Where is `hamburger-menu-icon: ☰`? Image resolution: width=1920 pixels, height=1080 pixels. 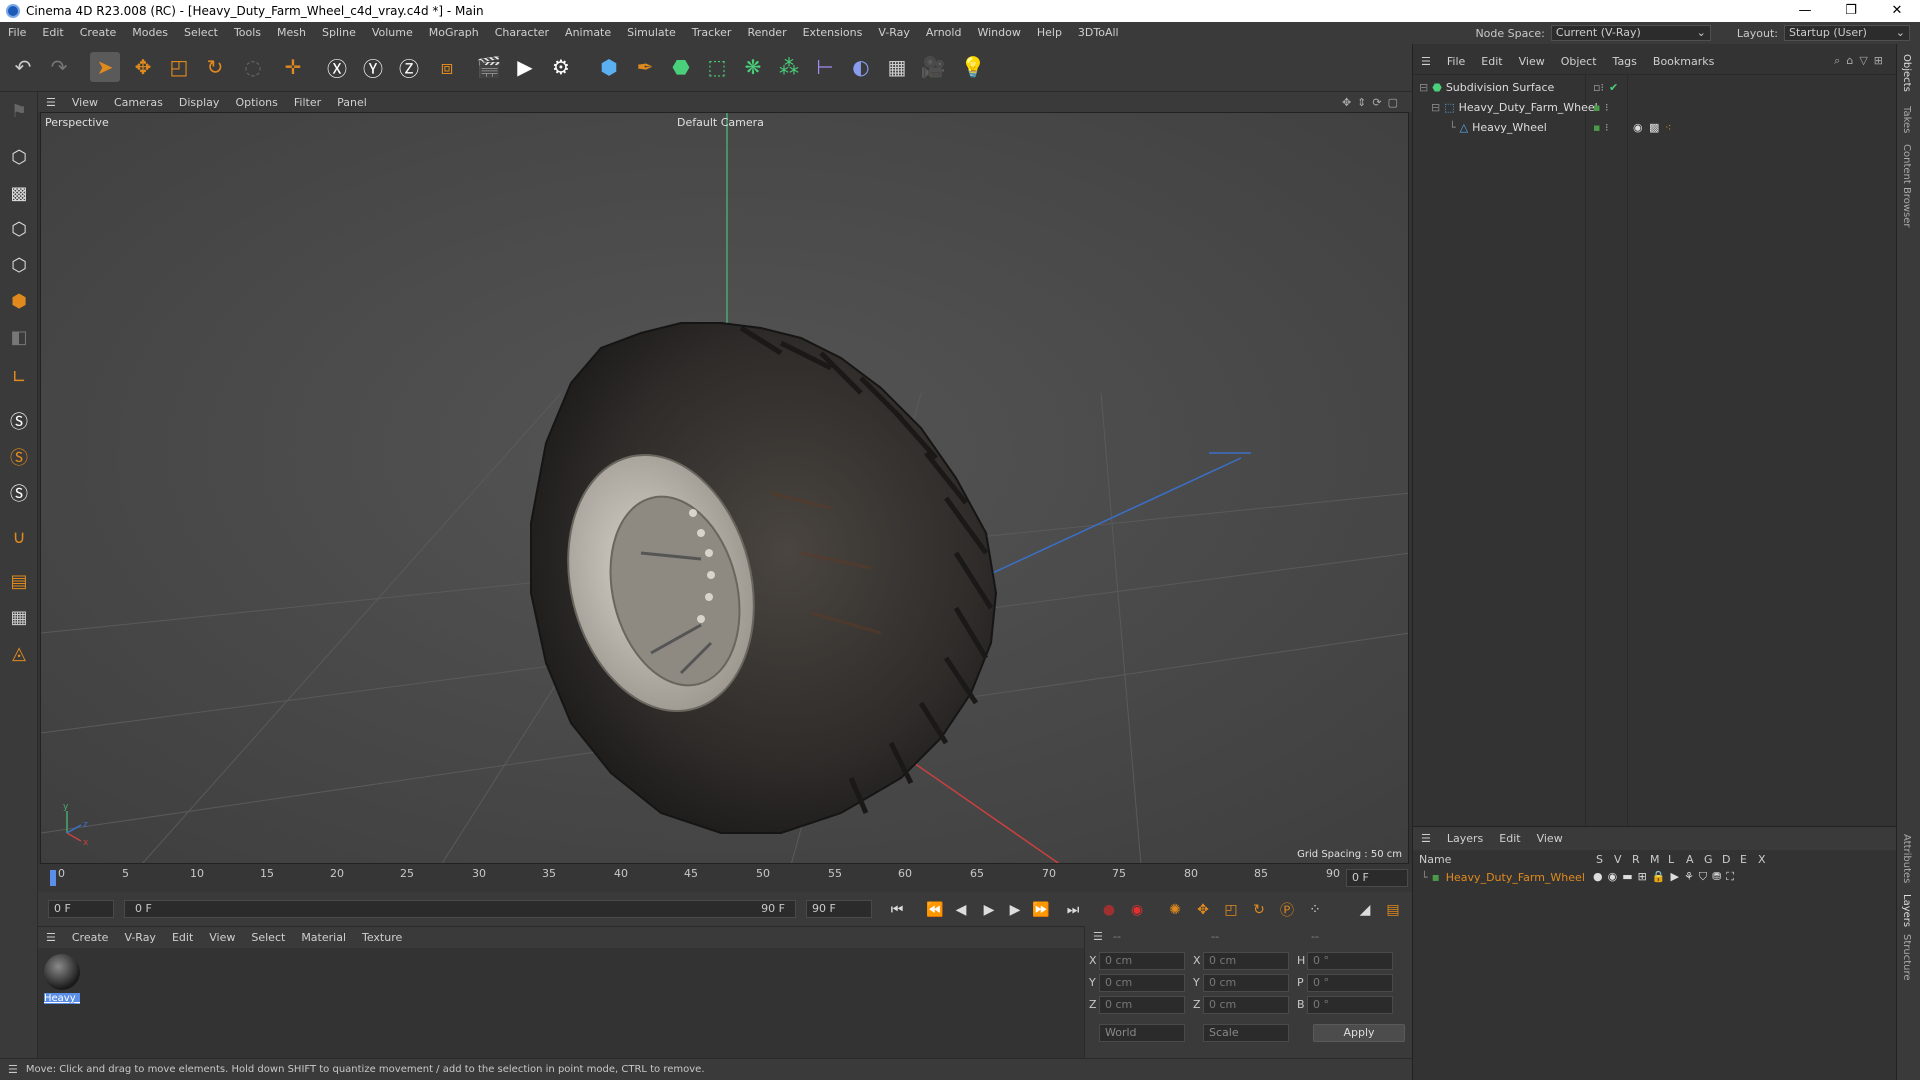
hamburger-menu-icon: ☰ is located at coordinates (1426, 61).